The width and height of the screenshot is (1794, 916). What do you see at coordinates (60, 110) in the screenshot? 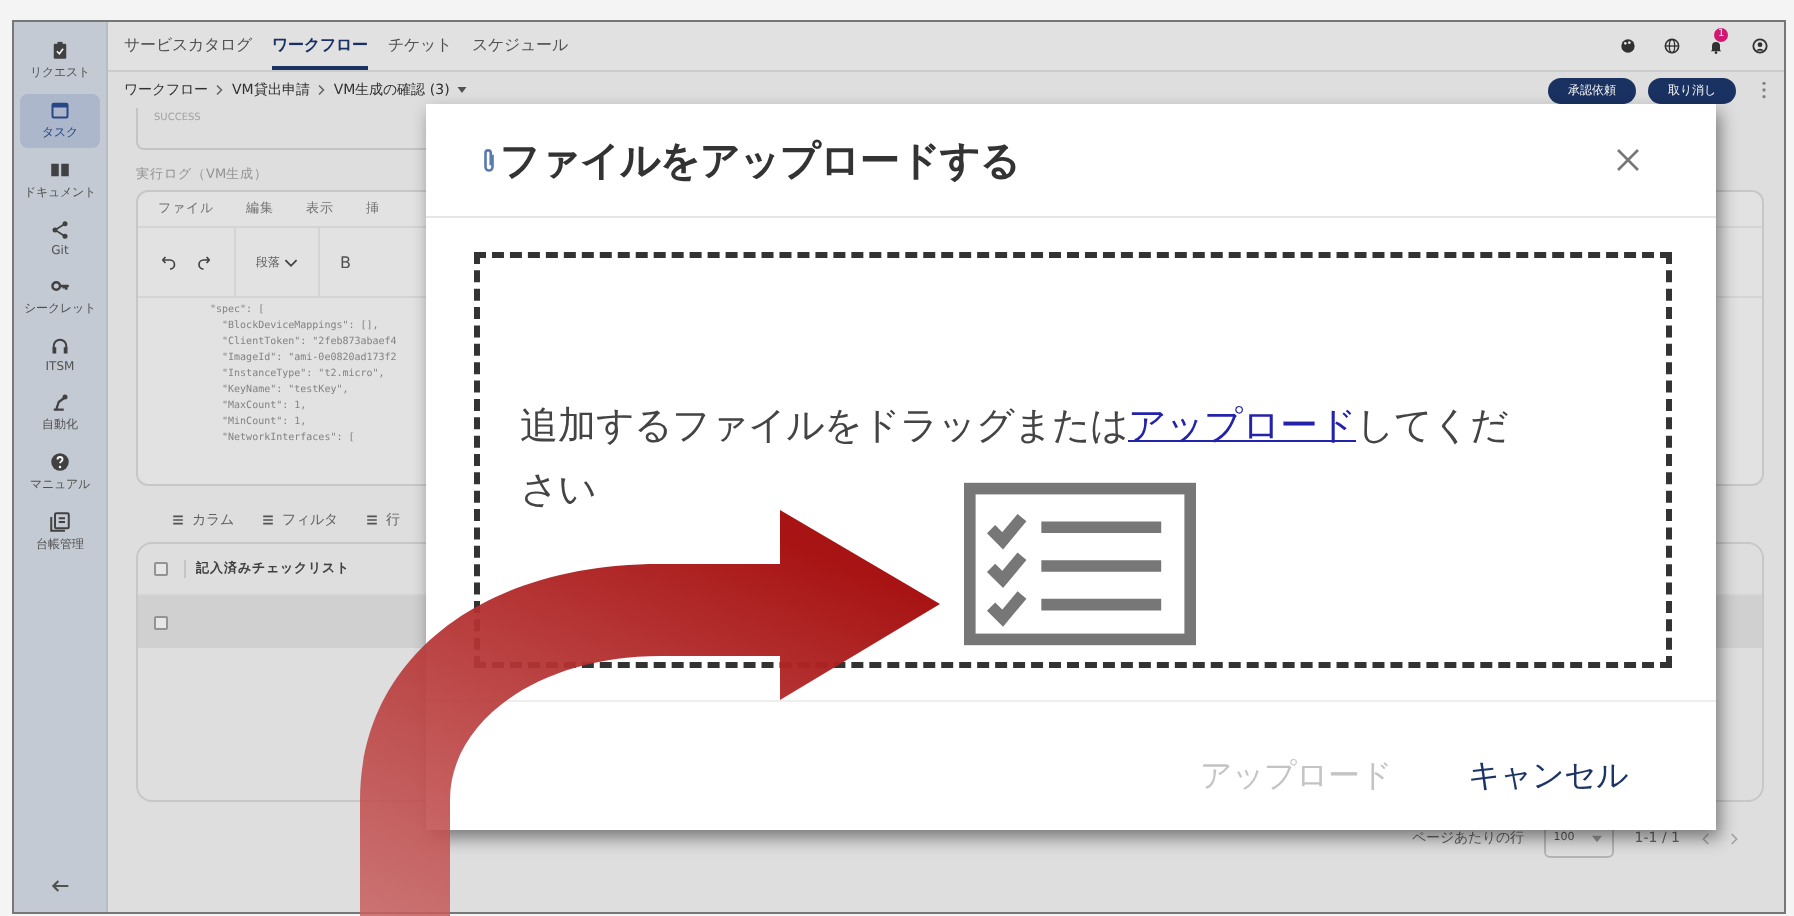
I see `calendar-icon` at bounding box center [60, 110].